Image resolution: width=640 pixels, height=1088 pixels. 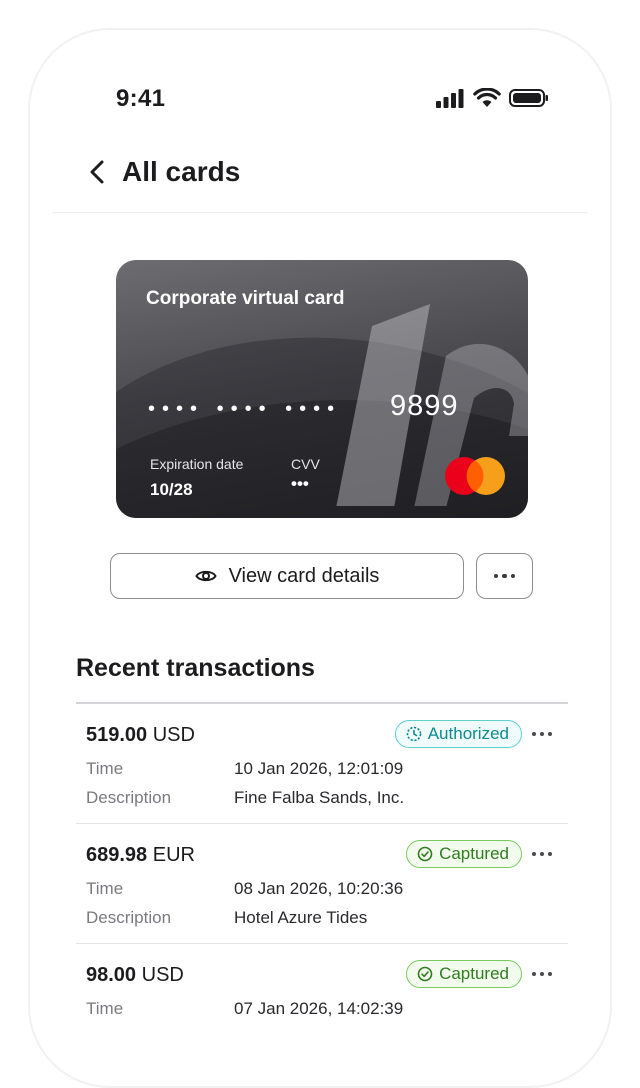 I want to click on amount-value: 98.00, so click(x=111, y=975).